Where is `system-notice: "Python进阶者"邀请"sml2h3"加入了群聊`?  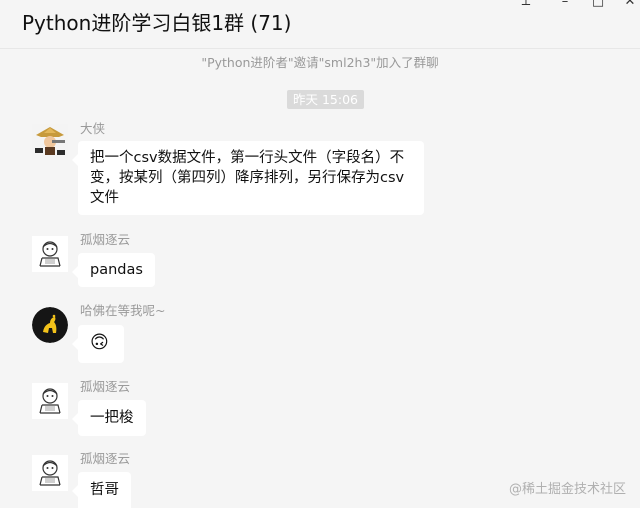
system-notice: "Python进阶者"邀请"sml2h3"加入了群聊 is located at coordinates (320, 62).